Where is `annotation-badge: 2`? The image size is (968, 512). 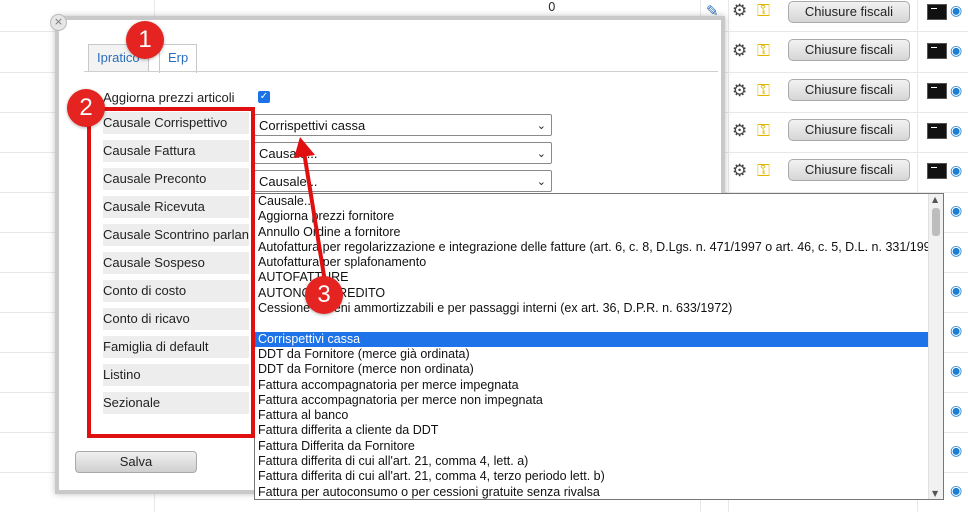
annotation-badge: 2 is located at coordinates (86, 108).